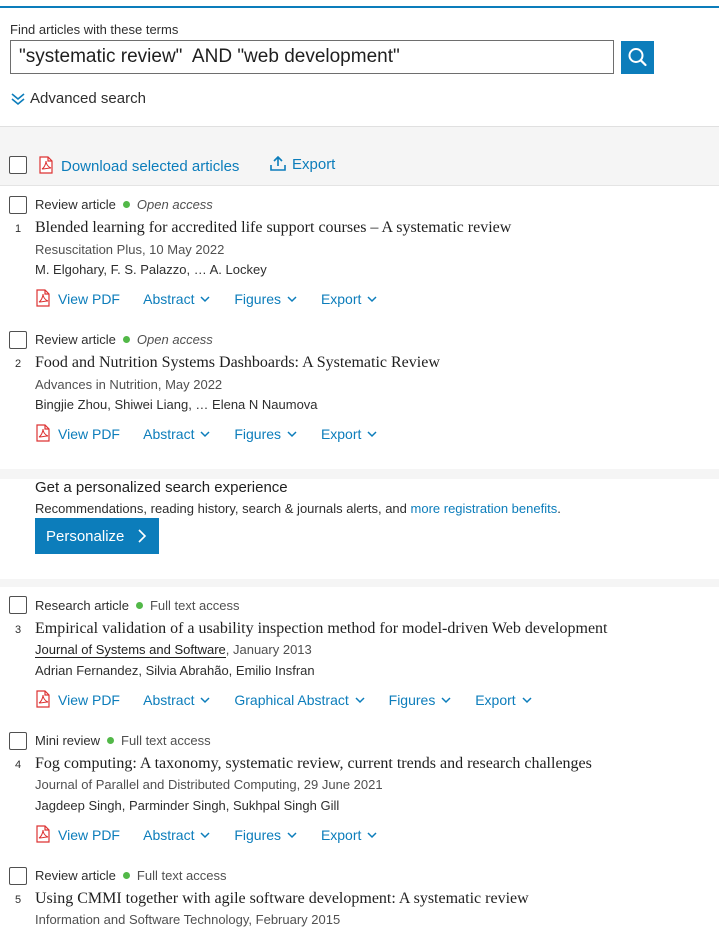  I want to click on search-icon, so click(637, 57).